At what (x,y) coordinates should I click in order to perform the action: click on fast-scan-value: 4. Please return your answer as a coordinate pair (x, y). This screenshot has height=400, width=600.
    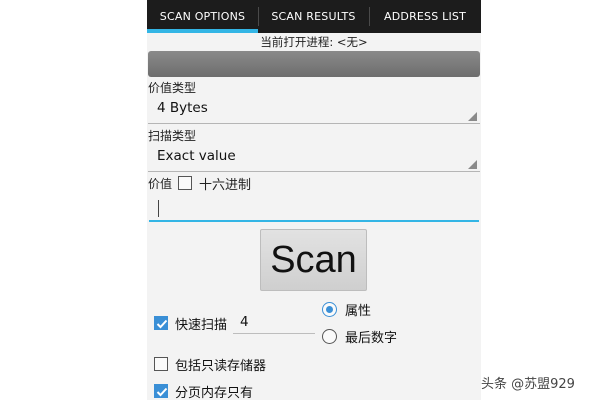
    Looking at the image, I should click on (244, 322).